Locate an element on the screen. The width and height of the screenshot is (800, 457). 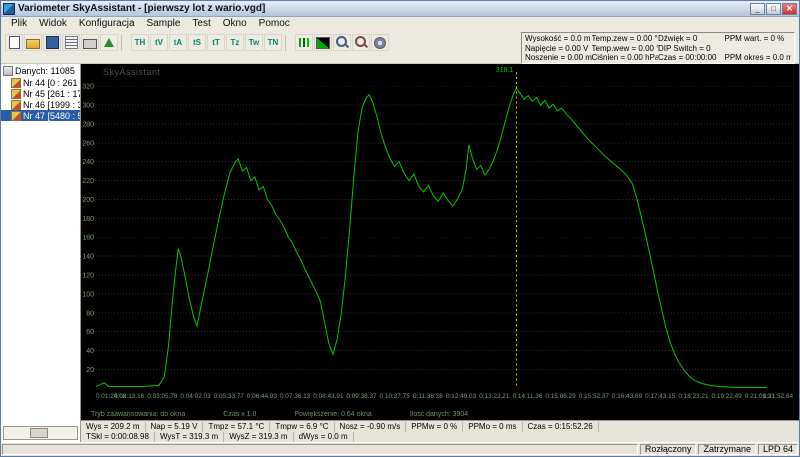
svg-text: 0:06:44.93 is located at coordinates (262, 396).